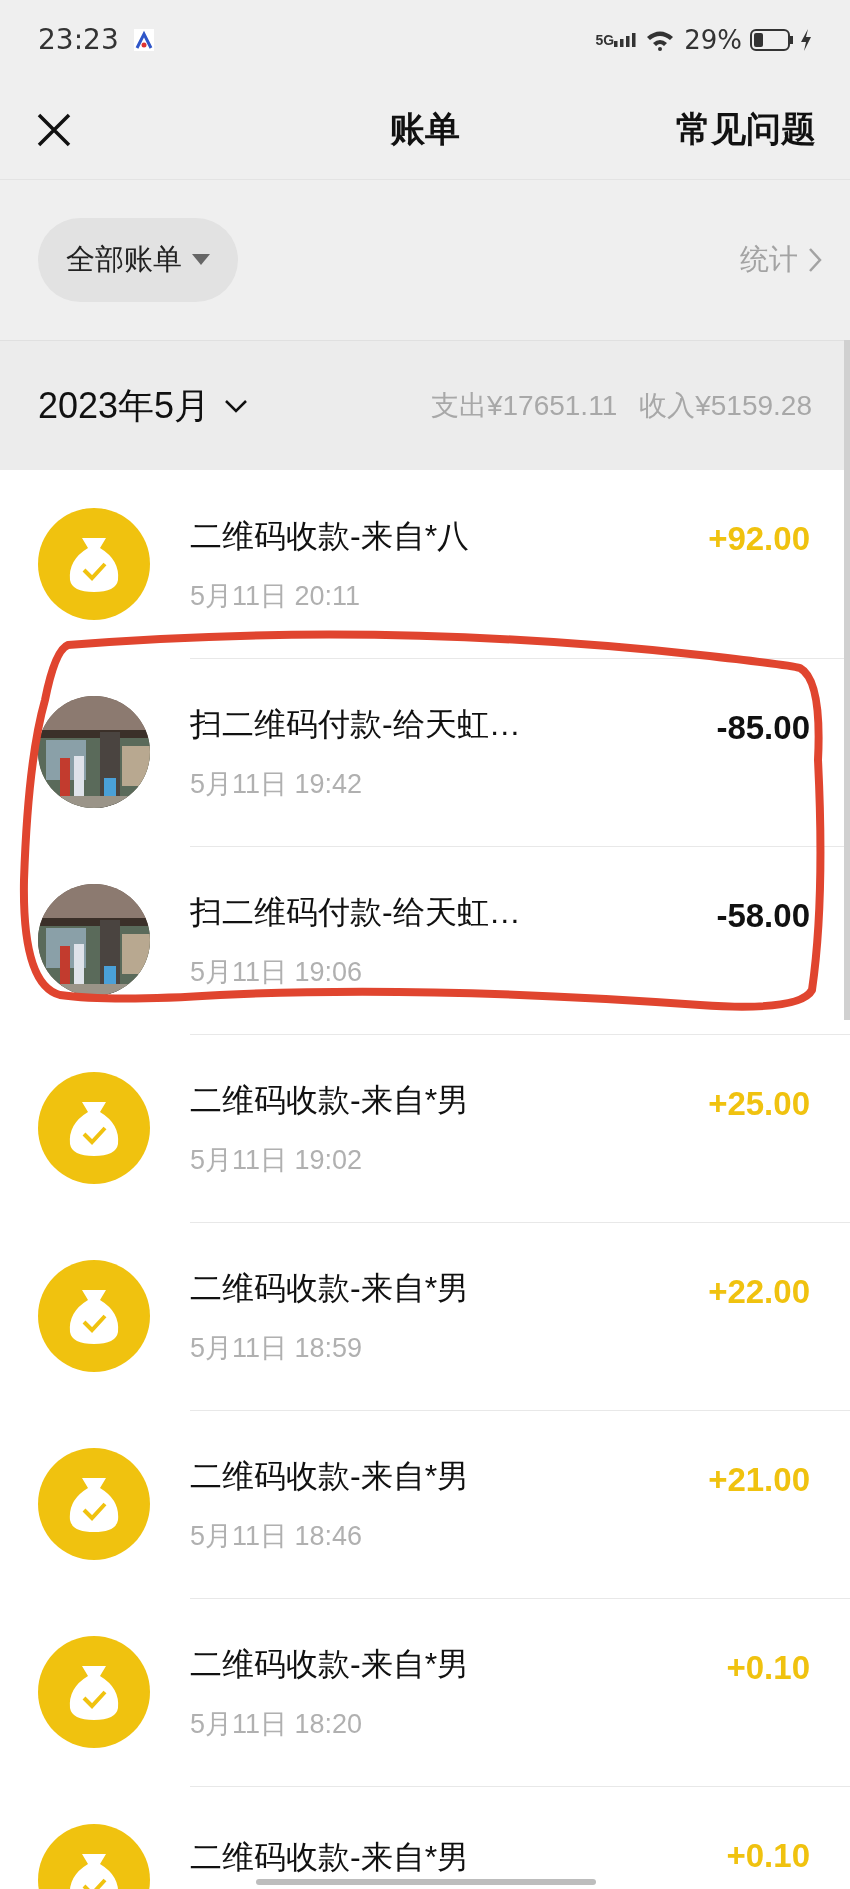 This screenshot has width=850, height=1889. Describe the element at coordinates (660, 40) in the screenshot. I see `wifi-icon` at that location.